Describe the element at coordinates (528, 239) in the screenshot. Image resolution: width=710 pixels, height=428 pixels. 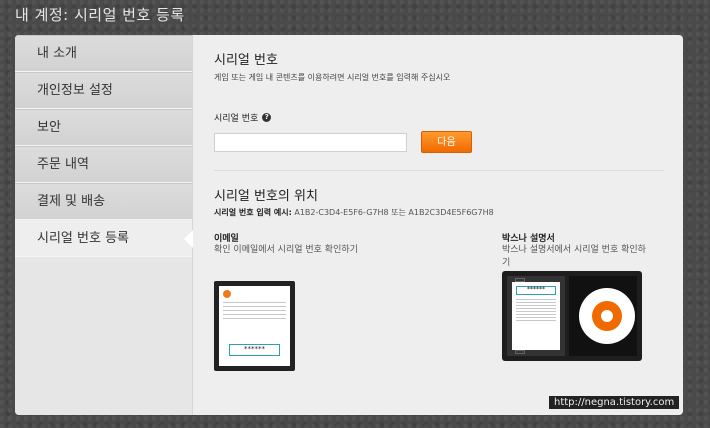
I see `box-title: 박스나 설명서` at that location.